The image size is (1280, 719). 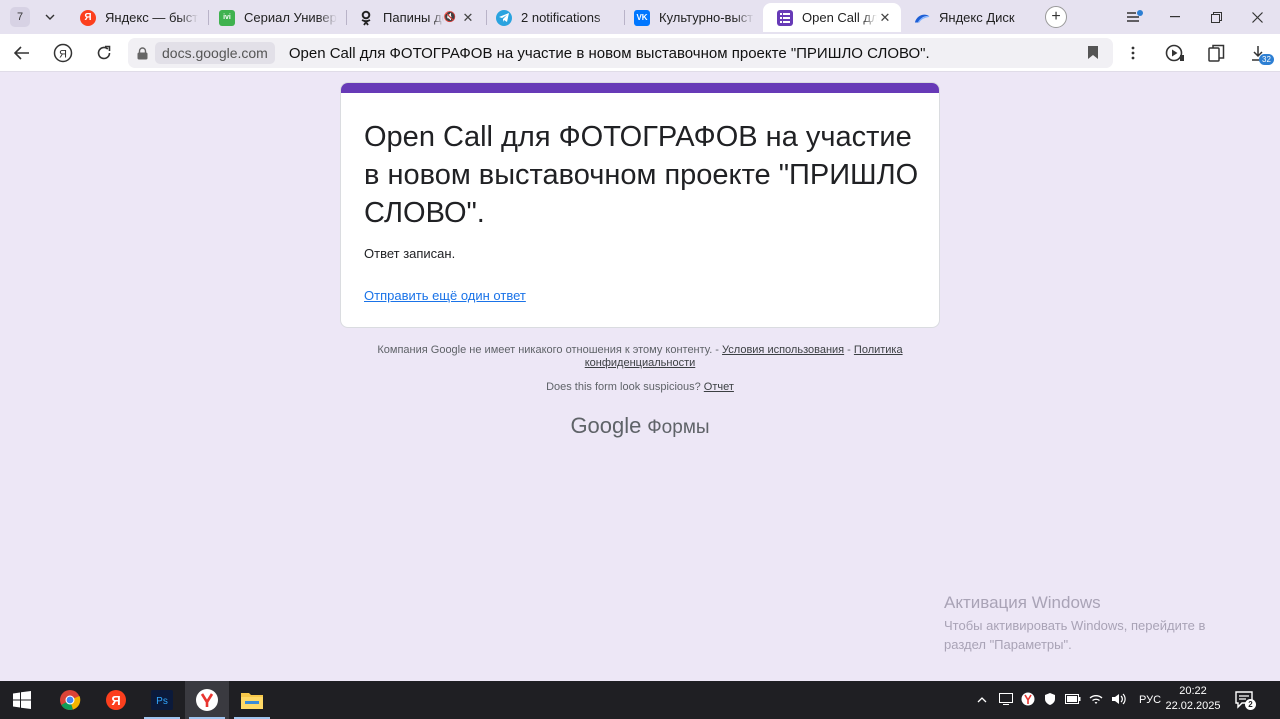 I want to click on yandex-browser-active-icon, so click(x=207, y=700).